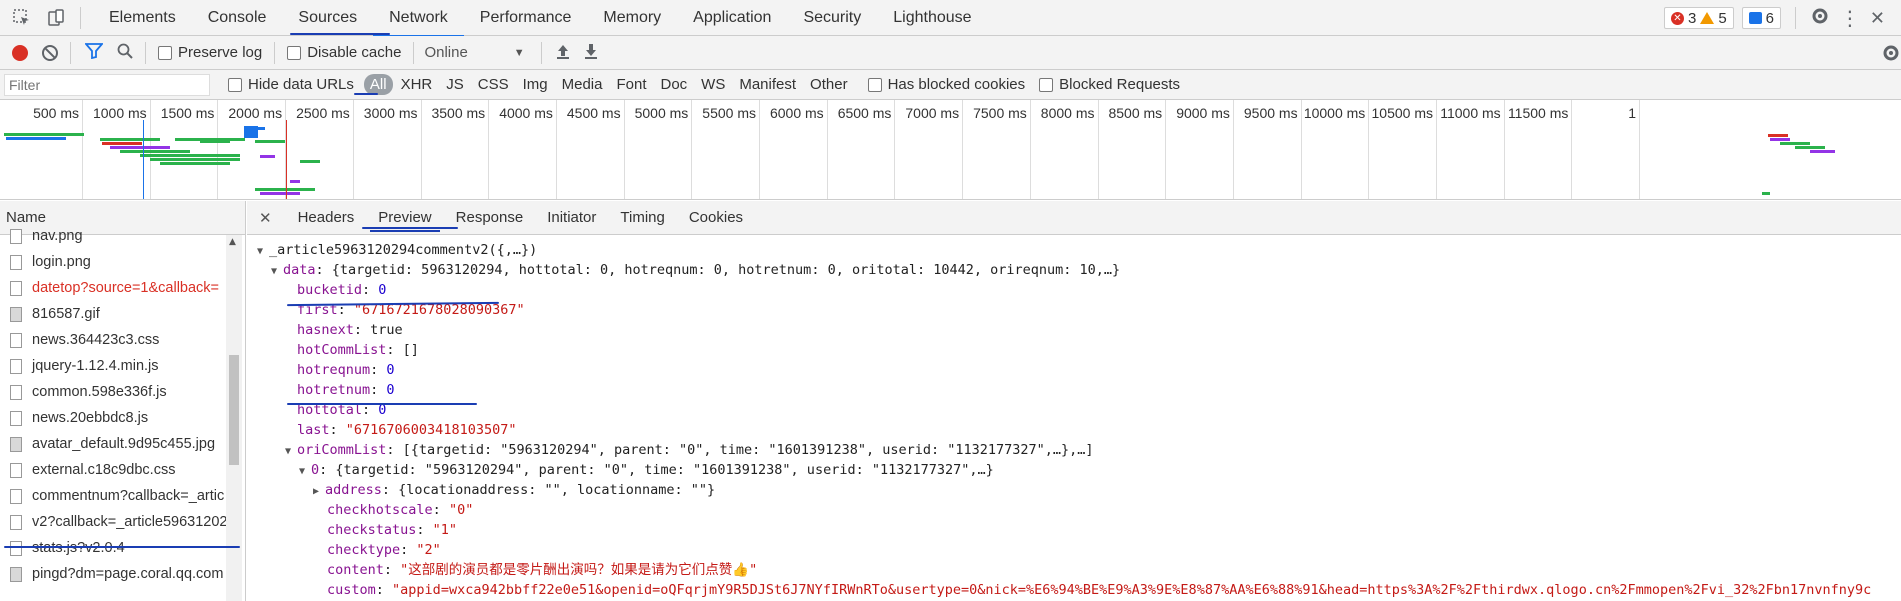  I want to click on preserve-log-checkbox: Preserve log, so click(210, 52).